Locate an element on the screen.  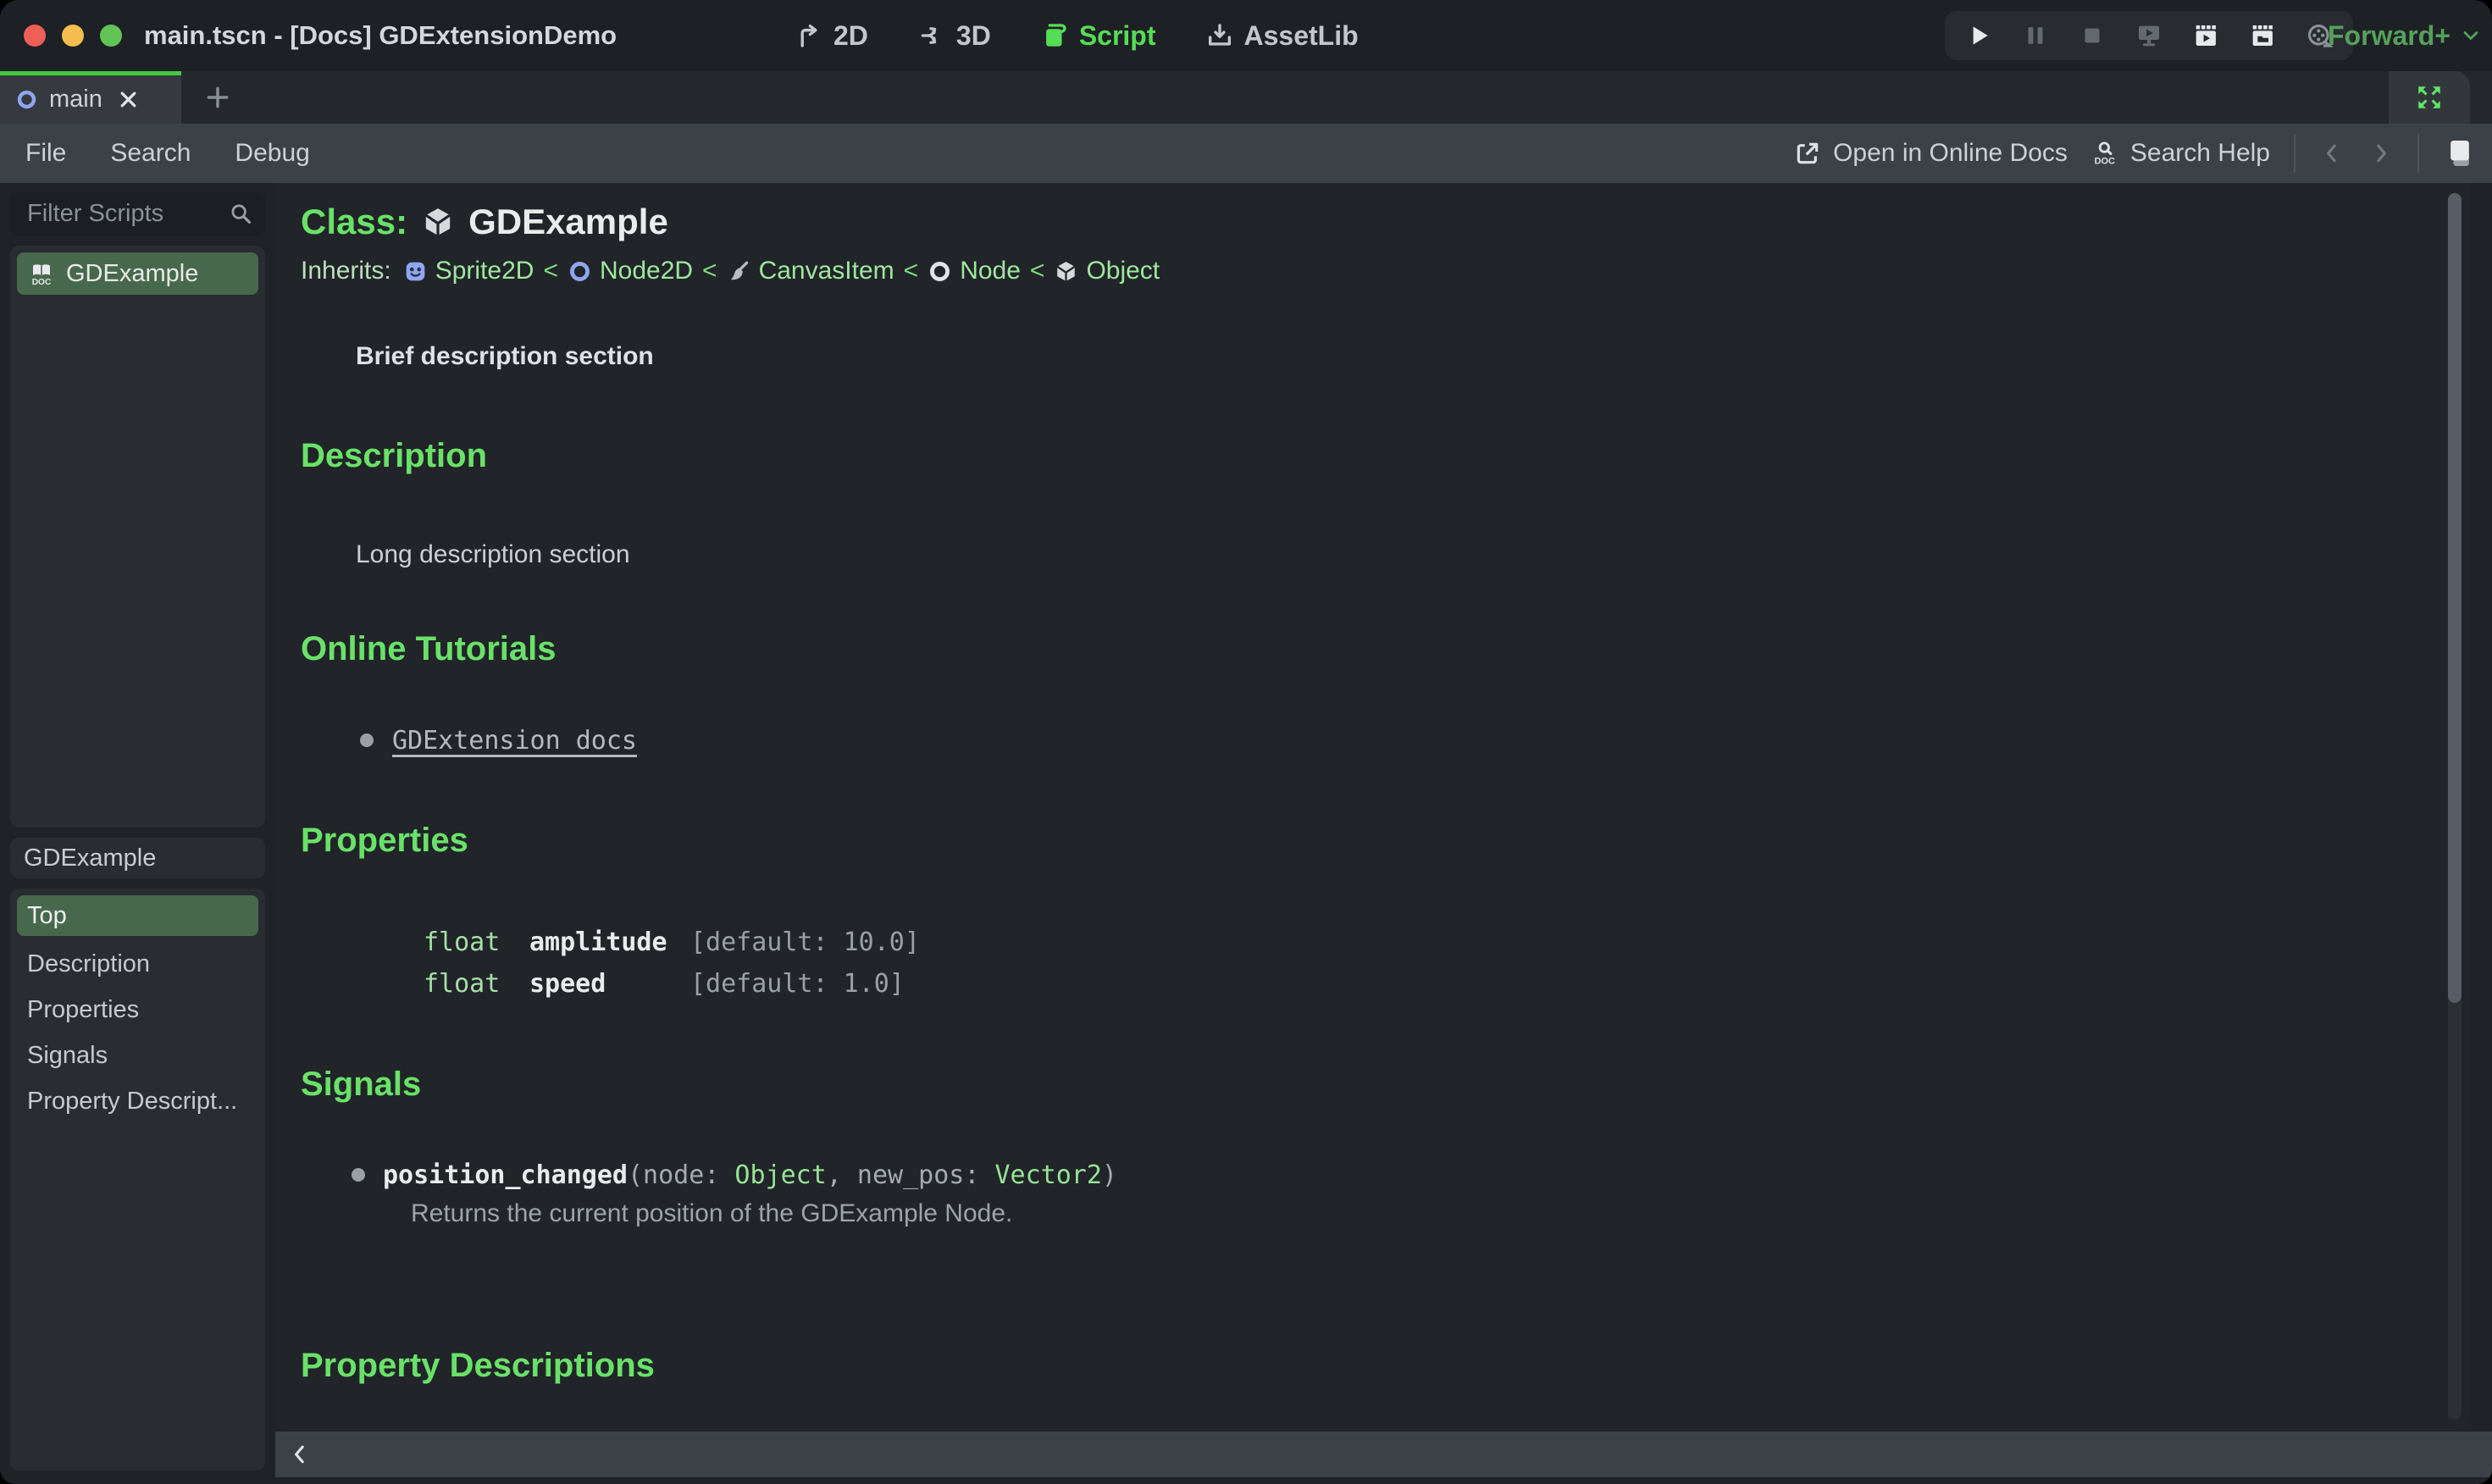
member-item-top: Top is located at coordinates (137, 915).